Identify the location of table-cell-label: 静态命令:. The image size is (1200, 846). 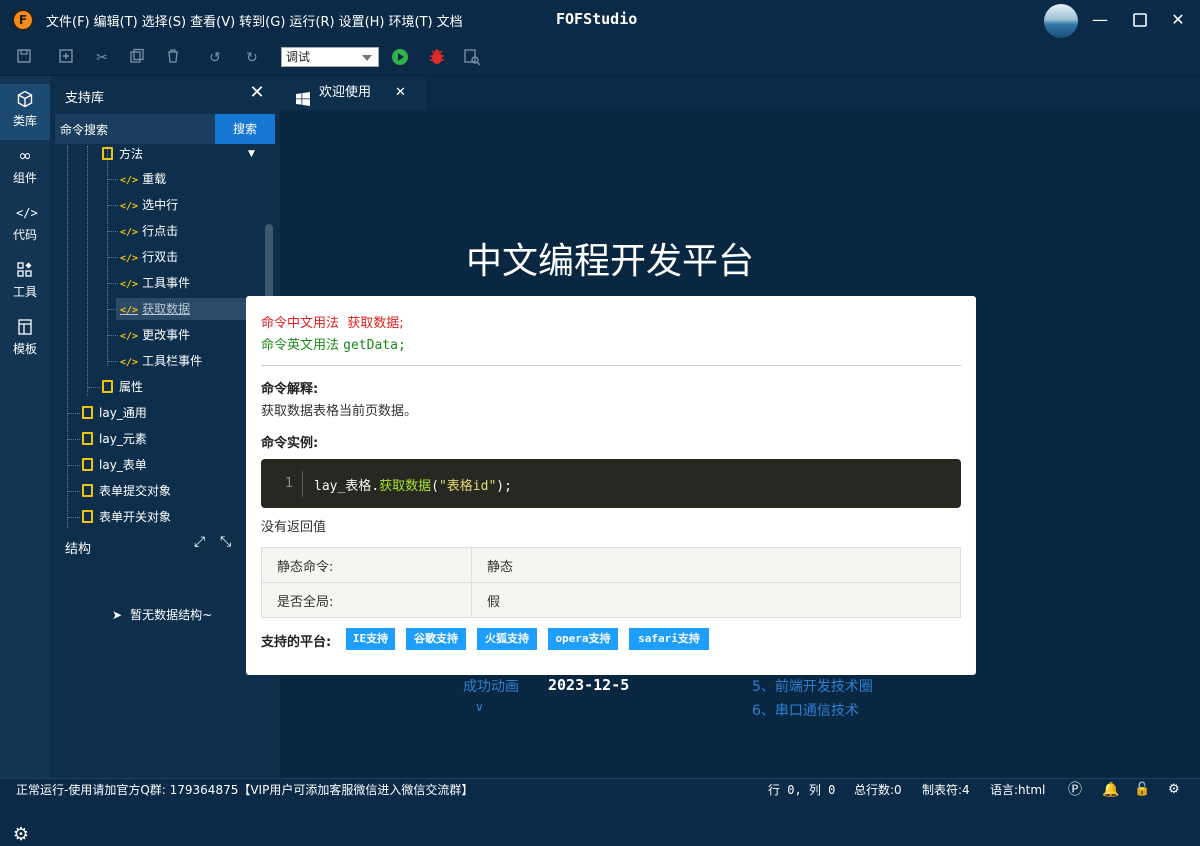
(366, 565).